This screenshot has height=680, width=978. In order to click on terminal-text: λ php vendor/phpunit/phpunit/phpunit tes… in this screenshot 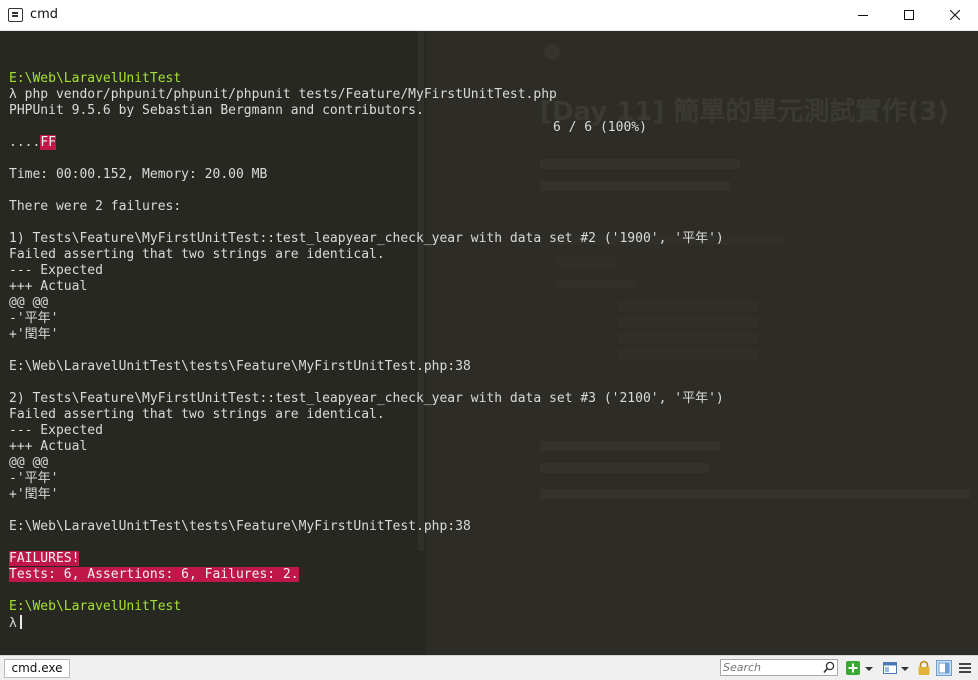, I will do `click(283, 94)`.